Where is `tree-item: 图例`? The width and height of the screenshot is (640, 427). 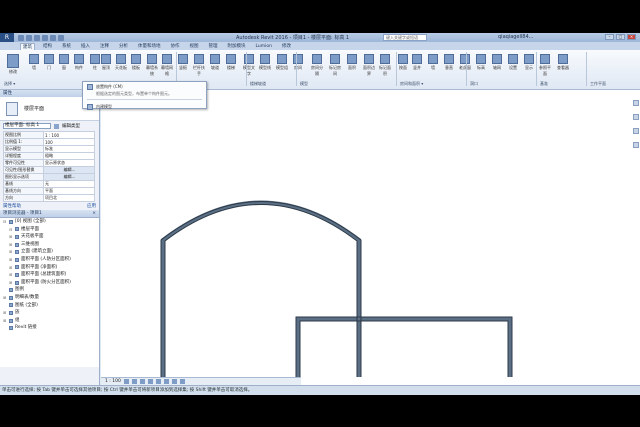 tree-item: 图例 is located at coordinates (49, 290).